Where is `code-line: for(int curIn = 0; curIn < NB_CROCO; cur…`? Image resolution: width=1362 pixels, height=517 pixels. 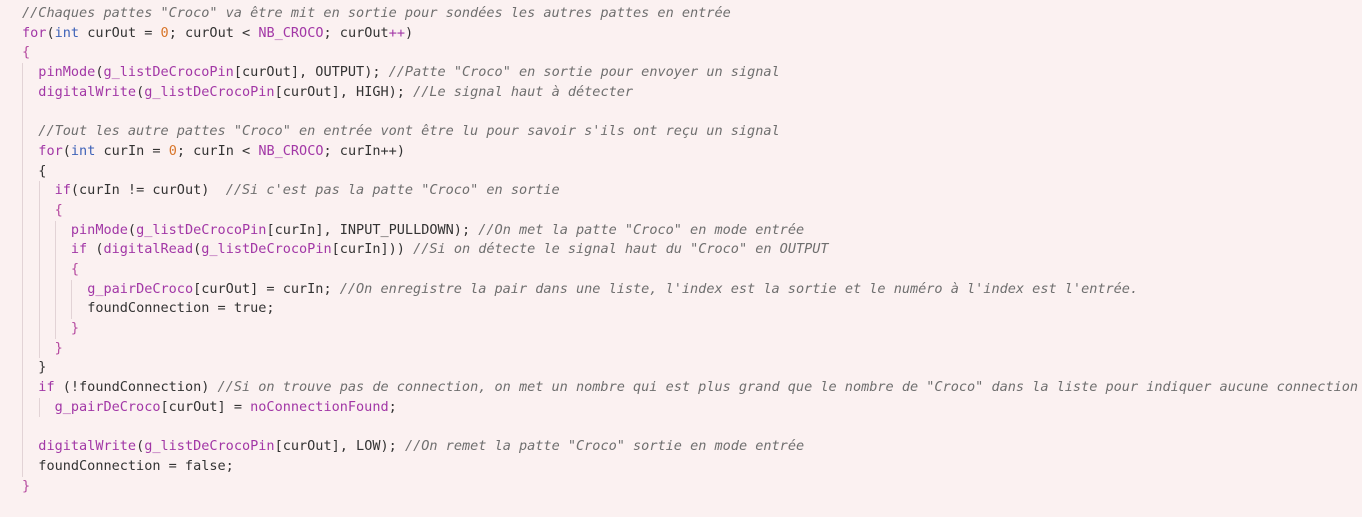 code-line: for(int curIn = 0; curIn < NB_CROCO; cur… is located at coordinates (681, 151).